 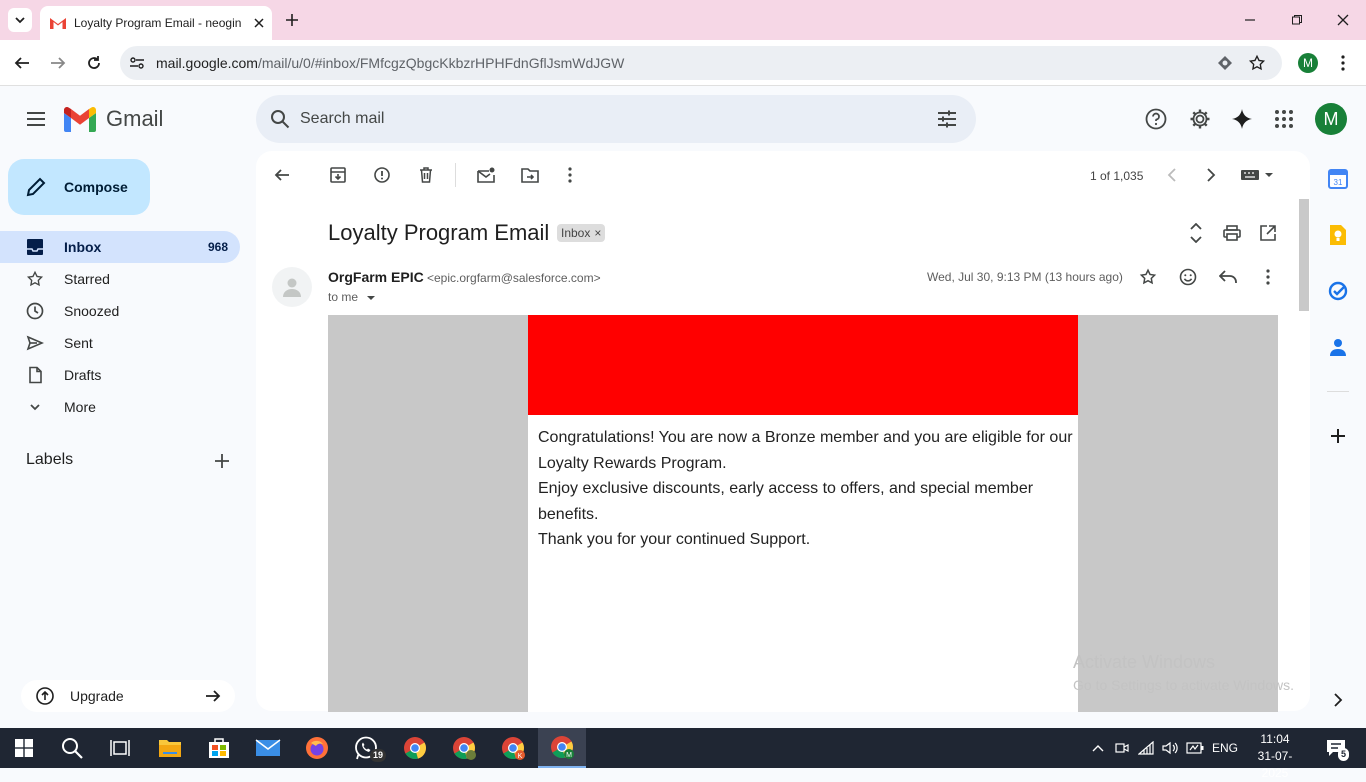 I want to click on main-menu-button, so click(x=36, y=119).